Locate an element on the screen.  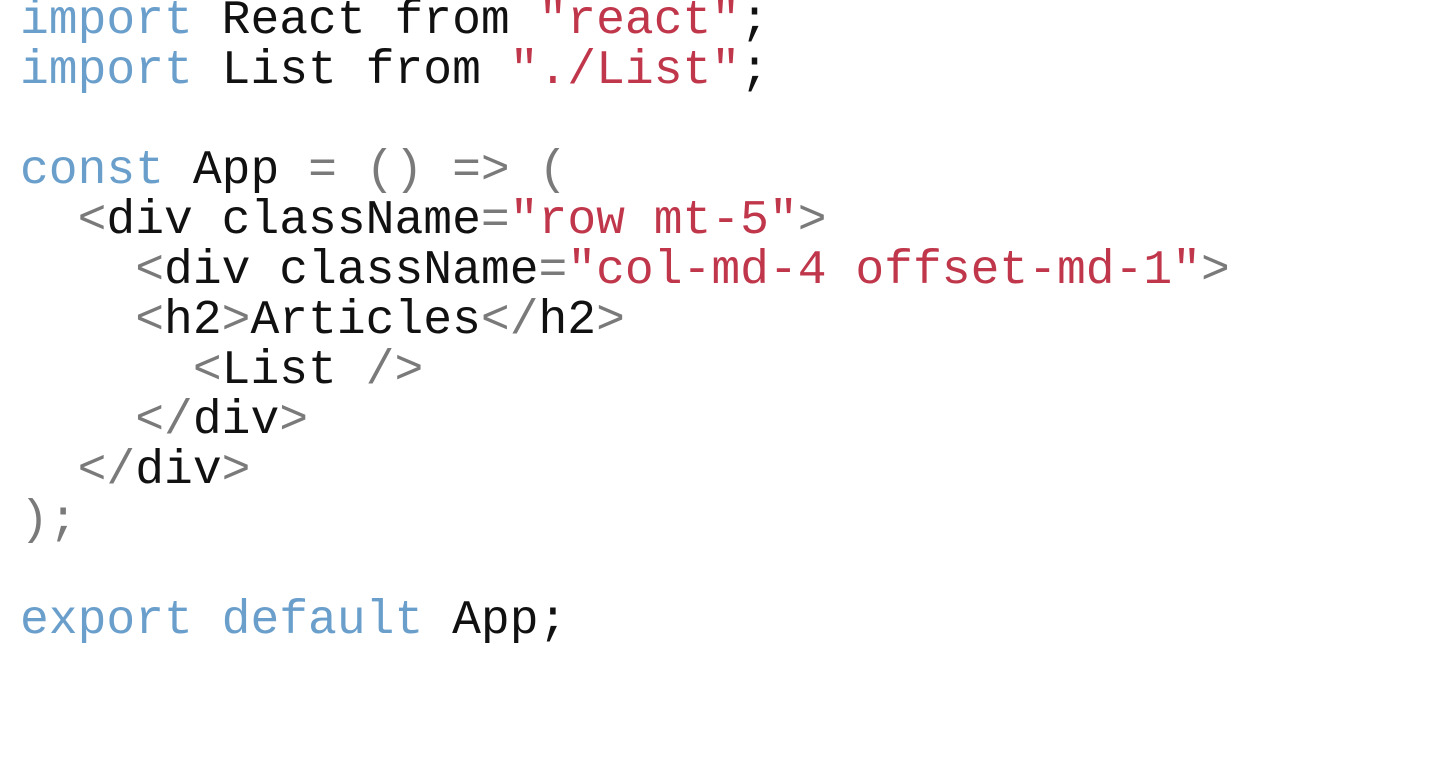
code-token-string: "./List" is located at coordinates (625, 71).